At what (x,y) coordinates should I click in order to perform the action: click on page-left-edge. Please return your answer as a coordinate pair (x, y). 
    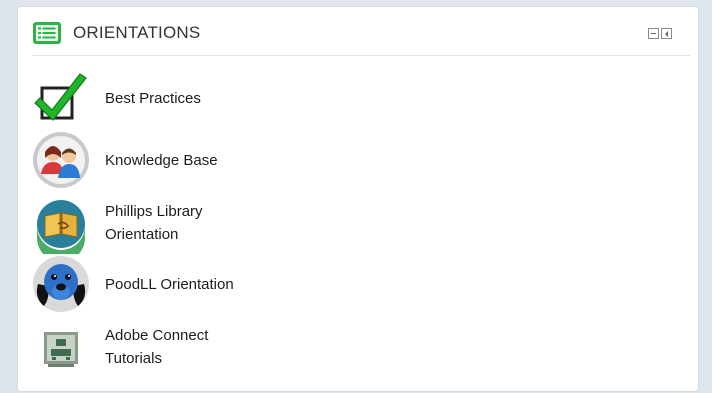
    Looking at the image, I should click on (9, 196).